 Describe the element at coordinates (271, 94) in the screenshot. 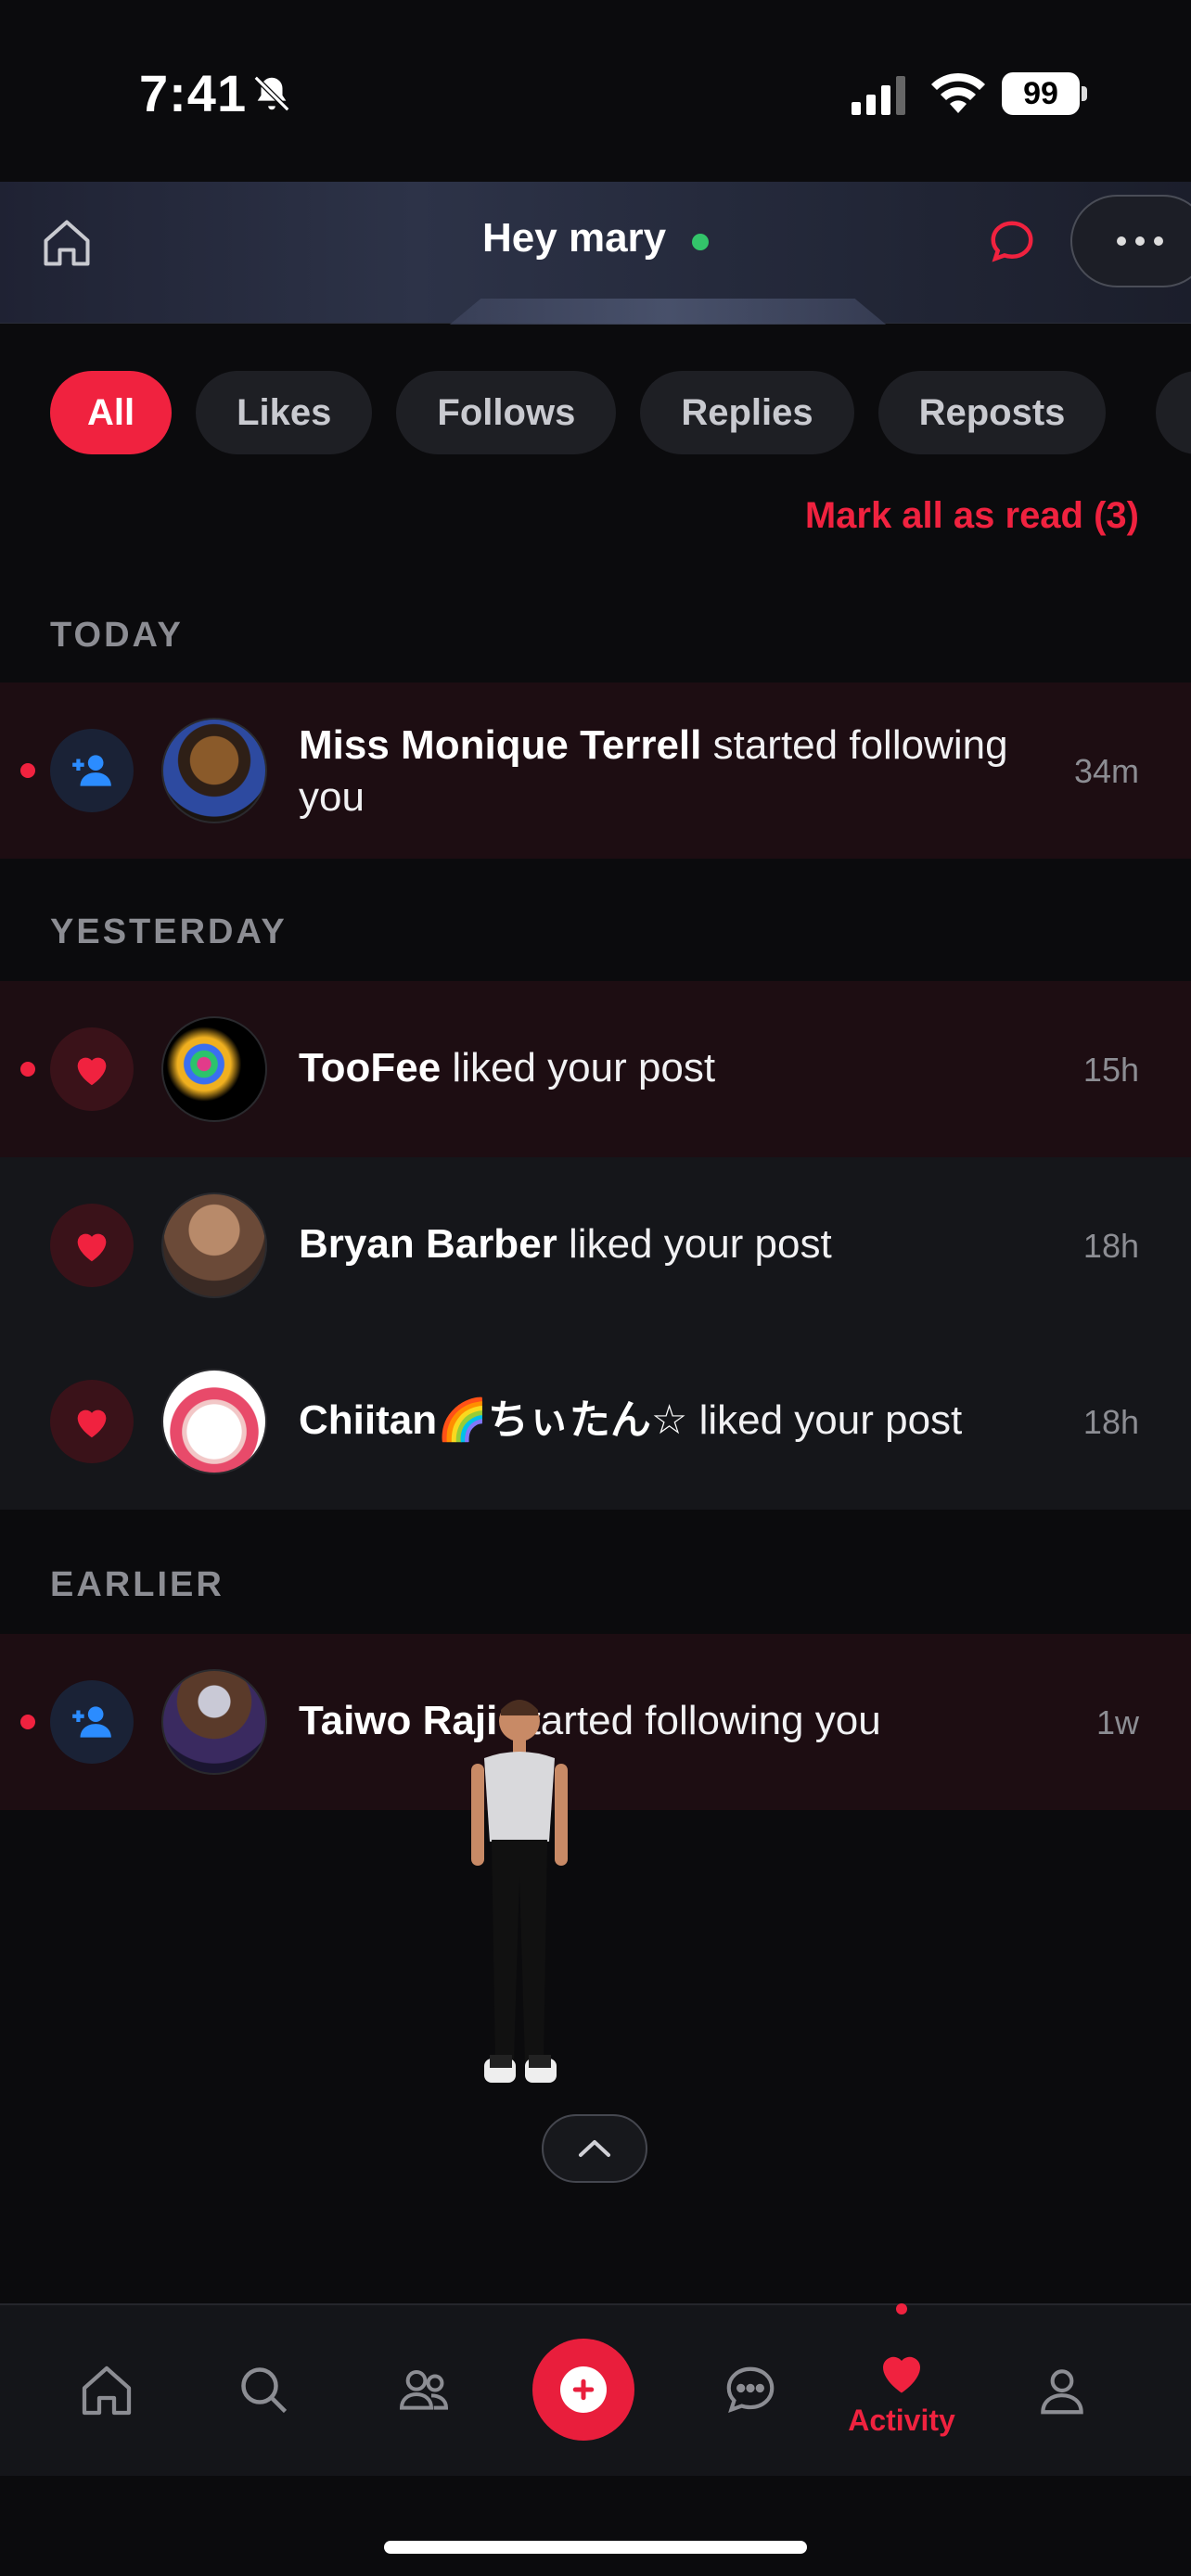

I see `bell-muted-icon` at that location.